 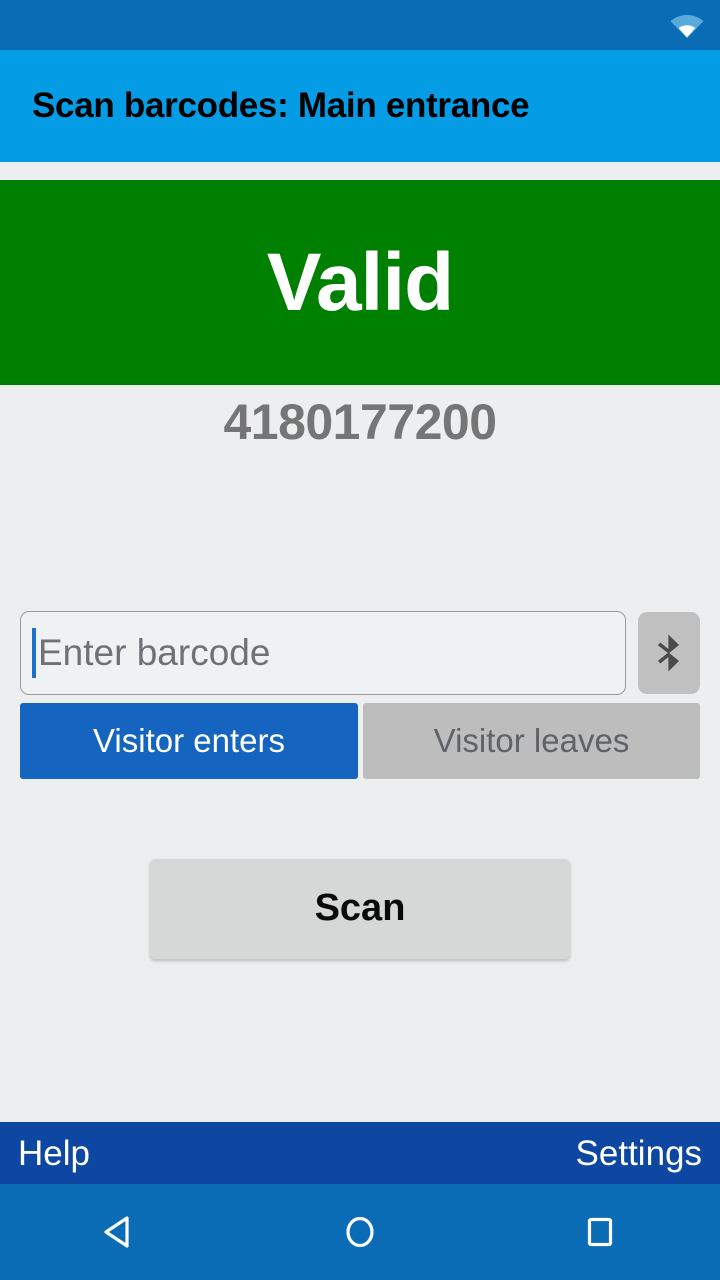 I want to click on toggle-visitor-leaves: Visitor leaves, so click(x=531, y=740).